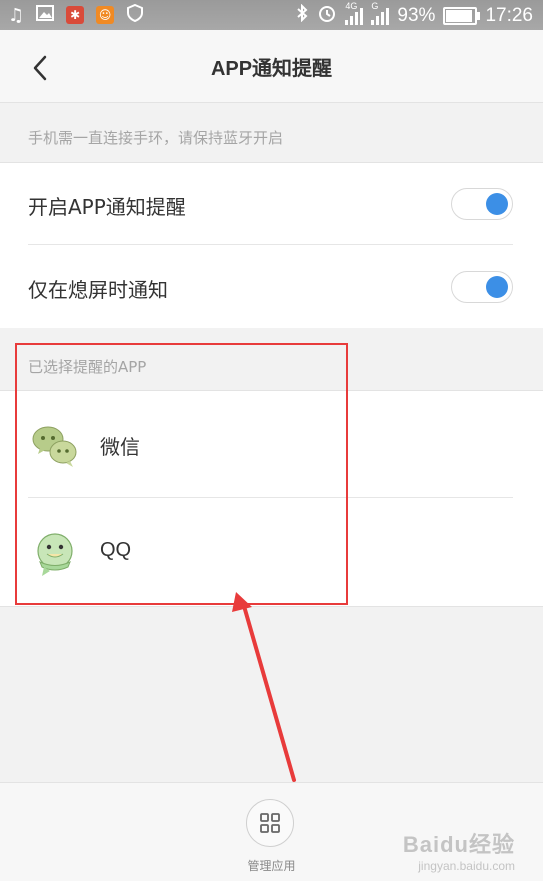  I want to click on list-item-wechat: 微信, so click(271, 444).